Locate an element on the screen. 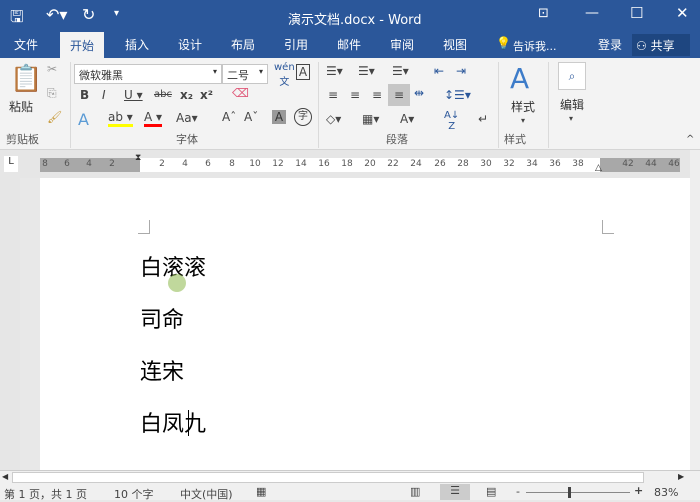 This screenshot has width=700, height=502. align-center-icon: ≡ is located at coordinates (355, 95).